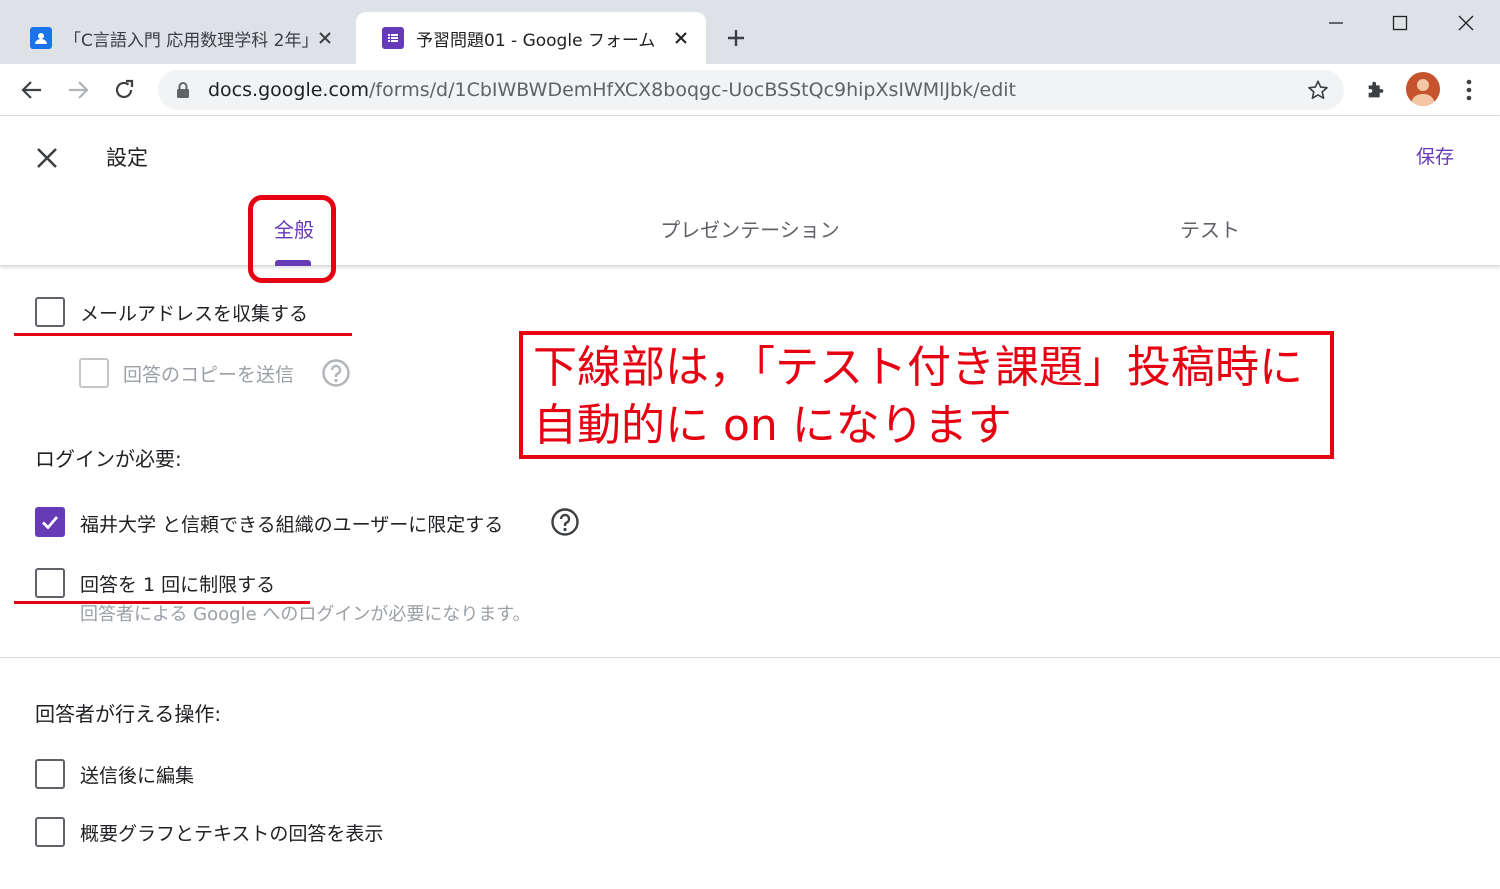  Describe the element at coordinates (1210, 228) in the screenshot. I see `tab-test: テスト` at that location.